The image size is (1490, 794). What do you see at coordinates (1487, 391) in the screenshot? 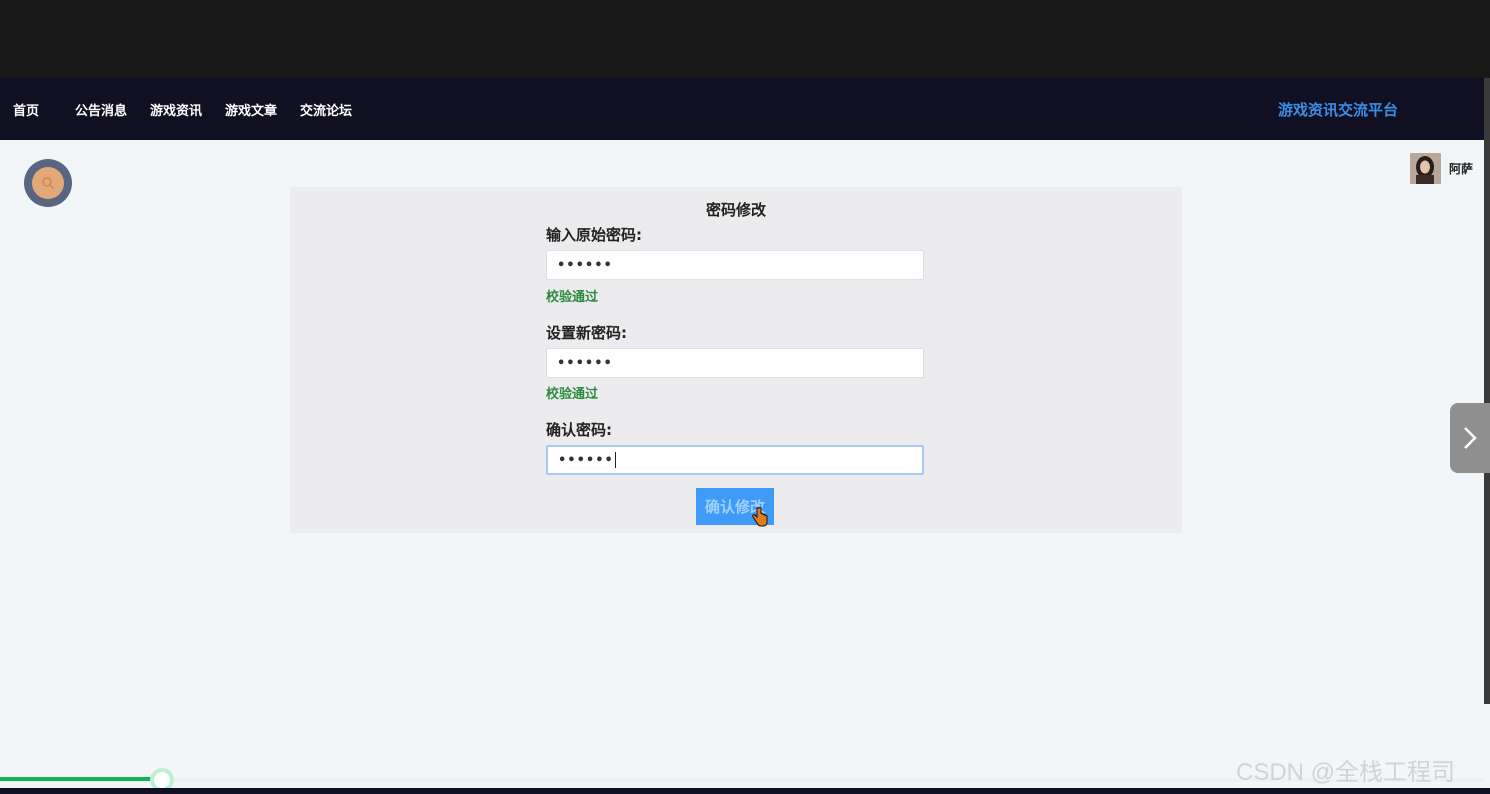
I see `scrollbar-thumb` at bounding box center [1487, 391].